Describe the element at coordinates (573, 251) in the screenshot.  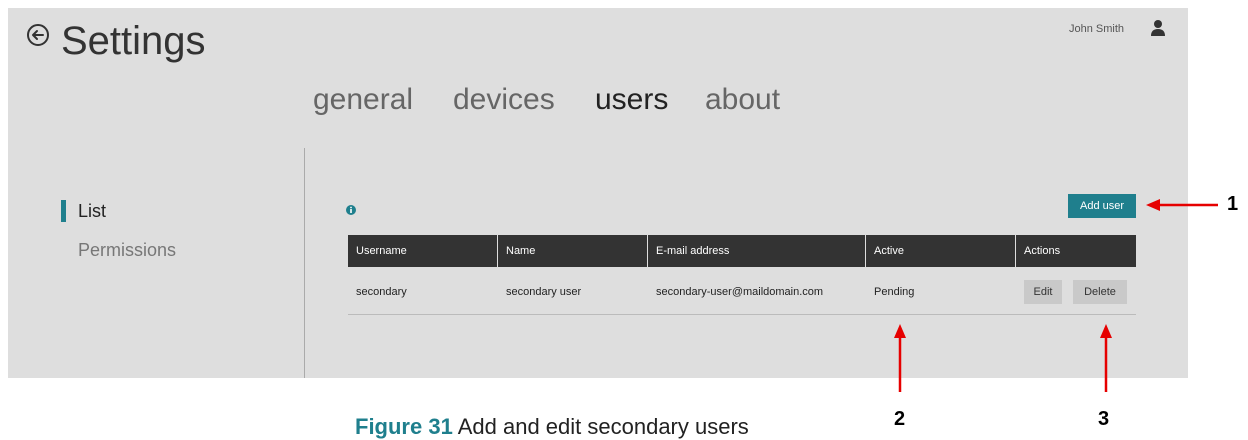
I see `column-header-name: Name` at that location.